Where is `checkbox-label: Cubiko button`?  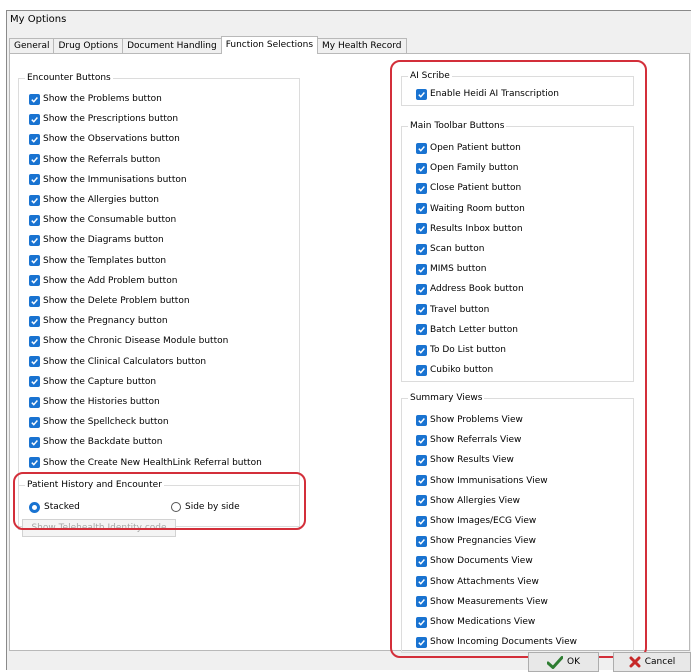
checkbox-label: Cubiko button is located at coordinates (462, 370).